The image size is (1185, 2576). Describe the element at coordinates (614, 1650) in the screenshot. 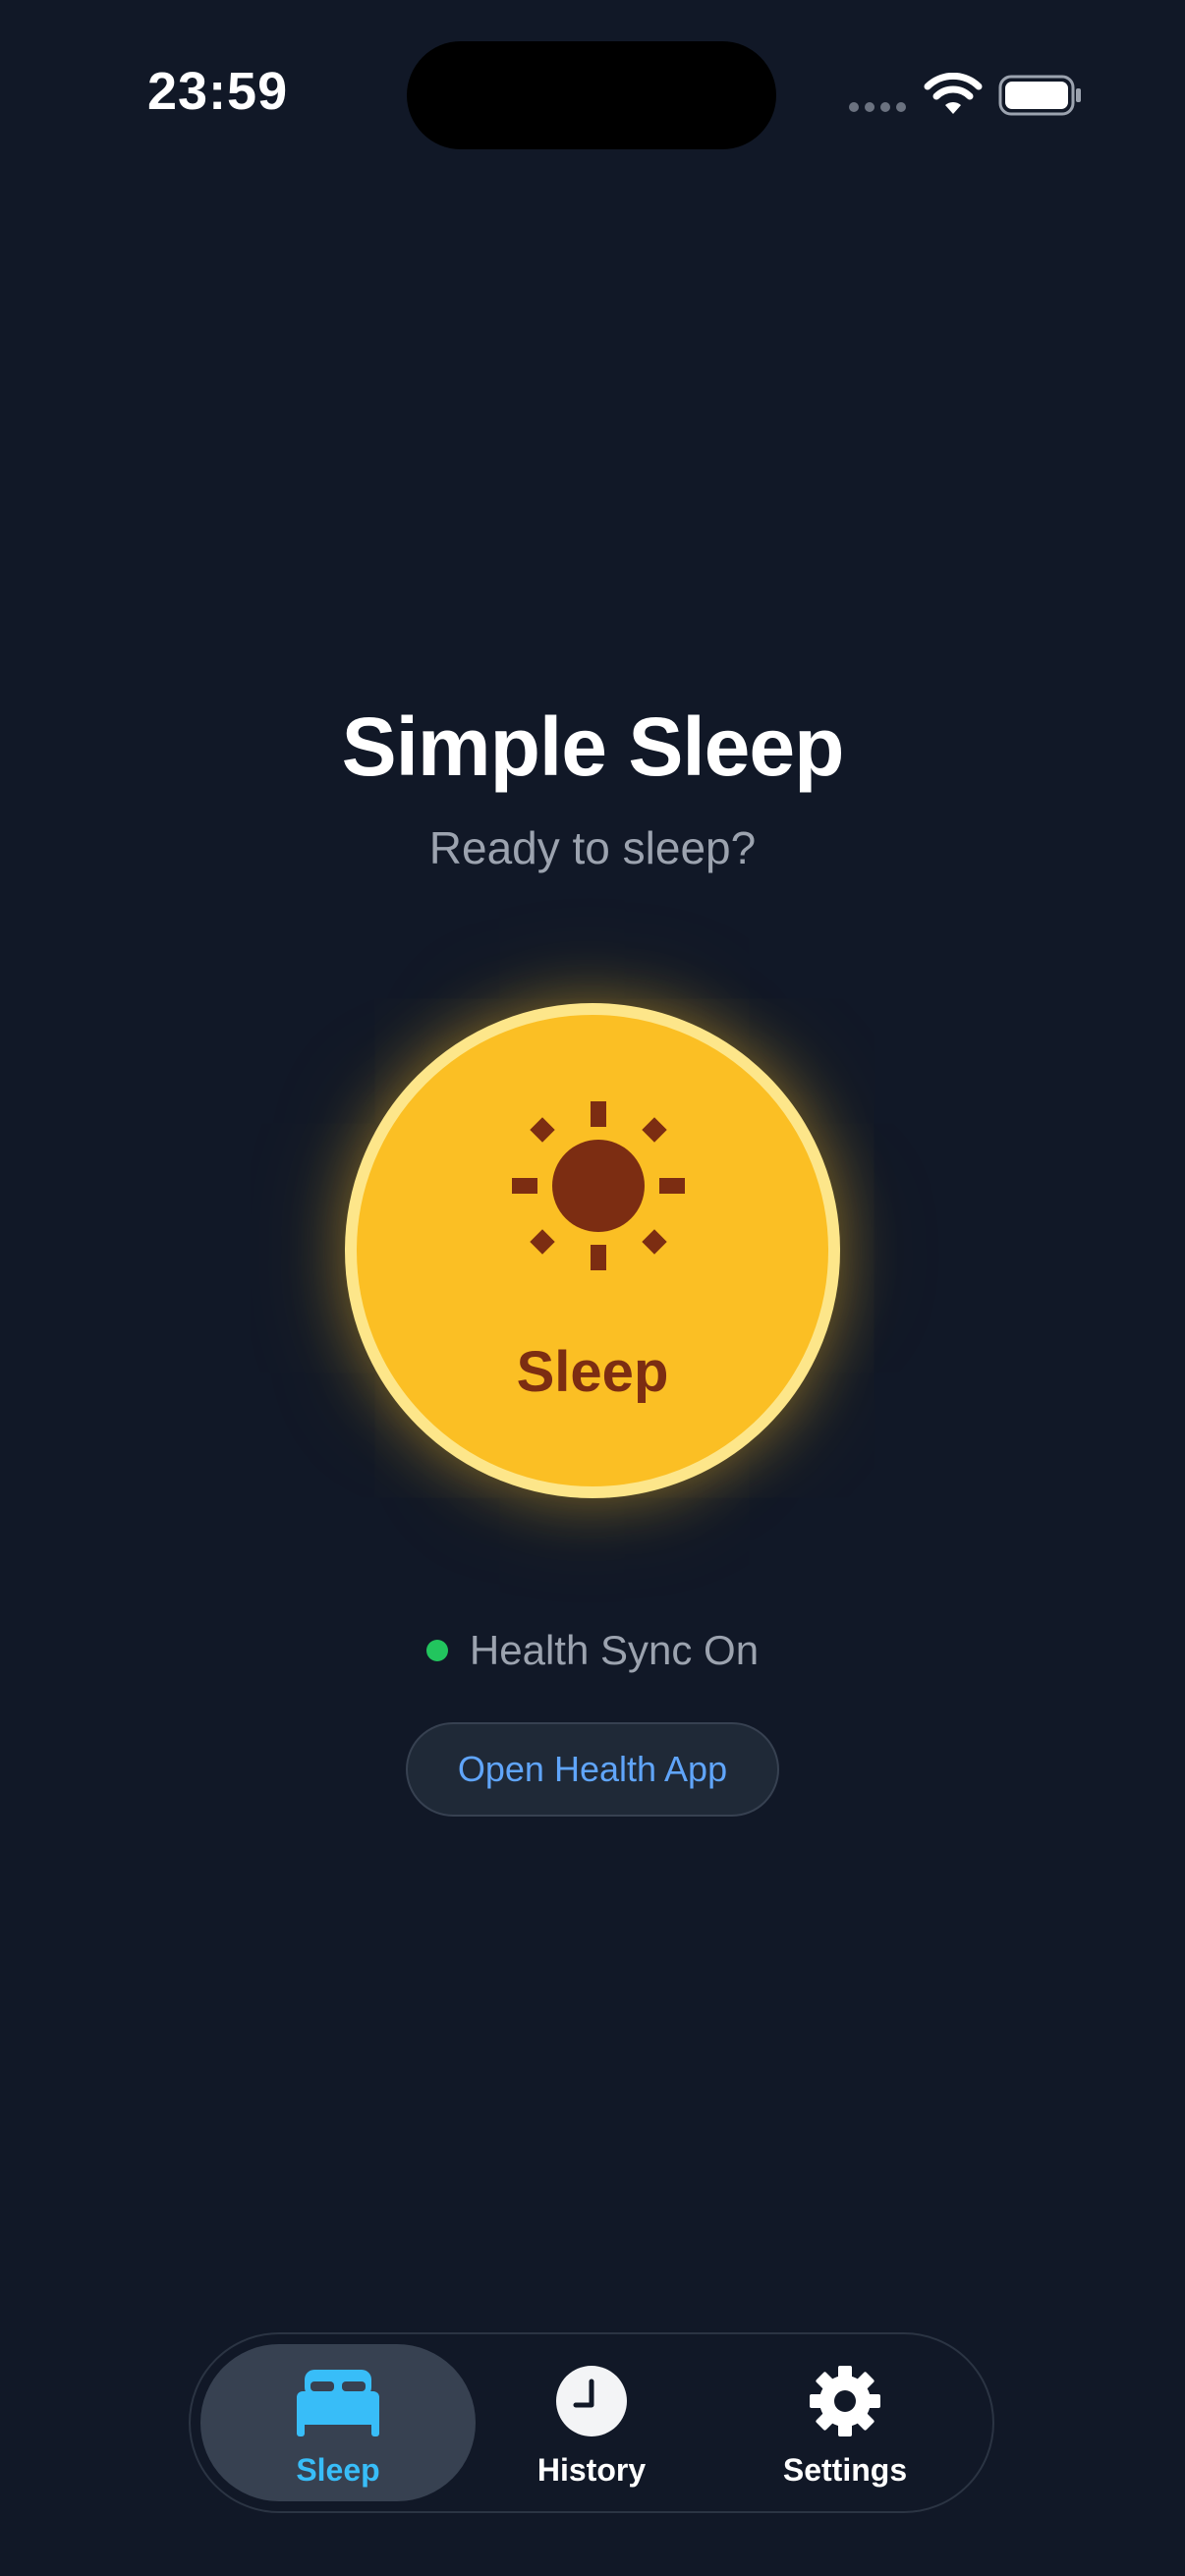

I see `sync-status-text: Health Sync On` at that location.